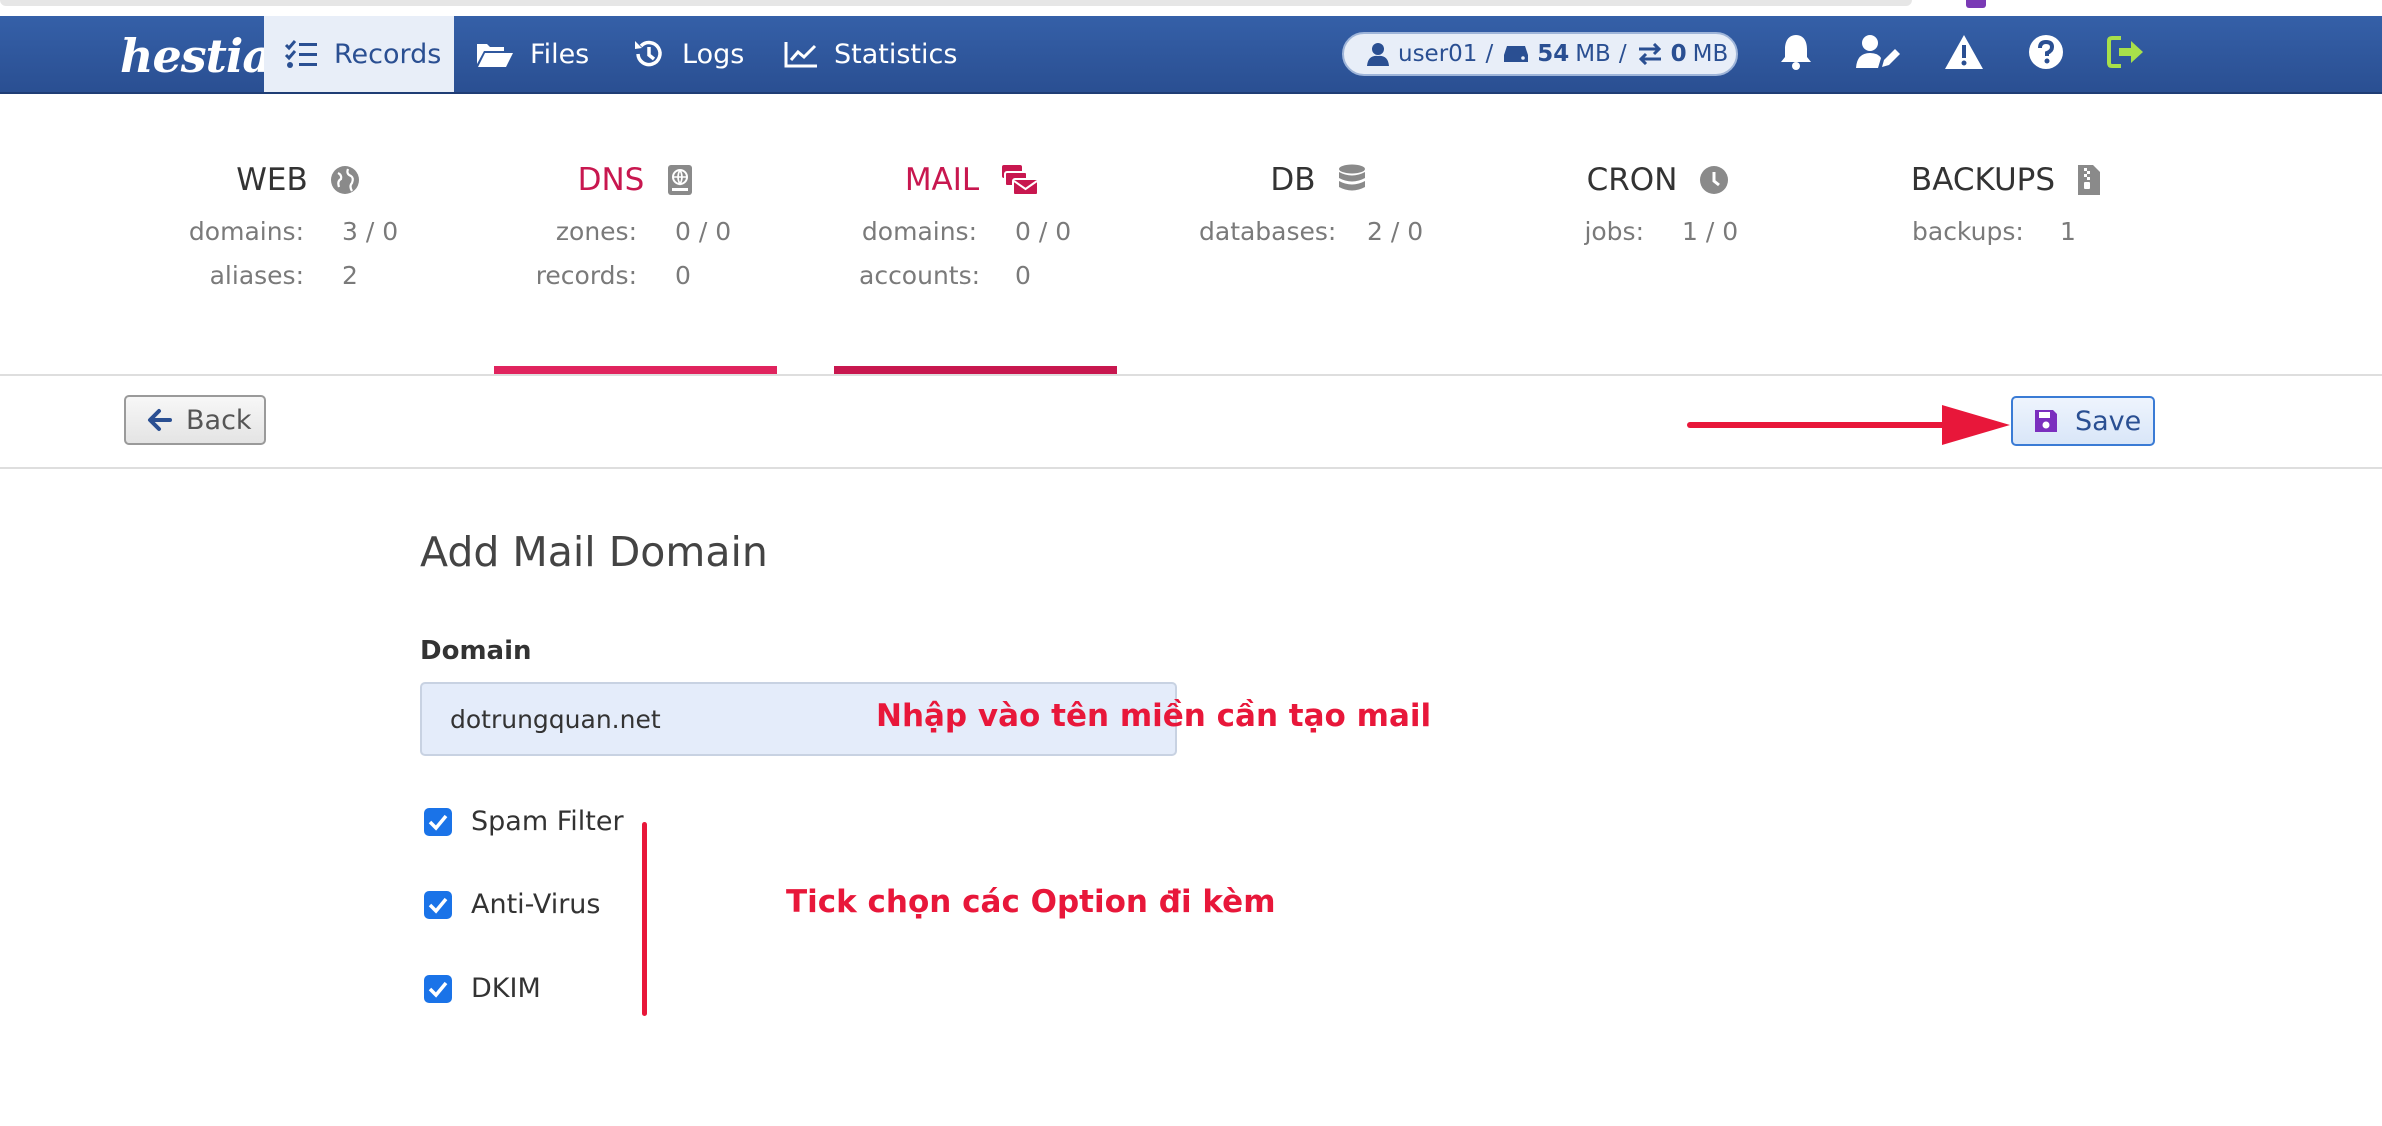  Describe the element at coordinates (713, 54) in the screenshot. I see `nav-logs-label: Logs` at that location.